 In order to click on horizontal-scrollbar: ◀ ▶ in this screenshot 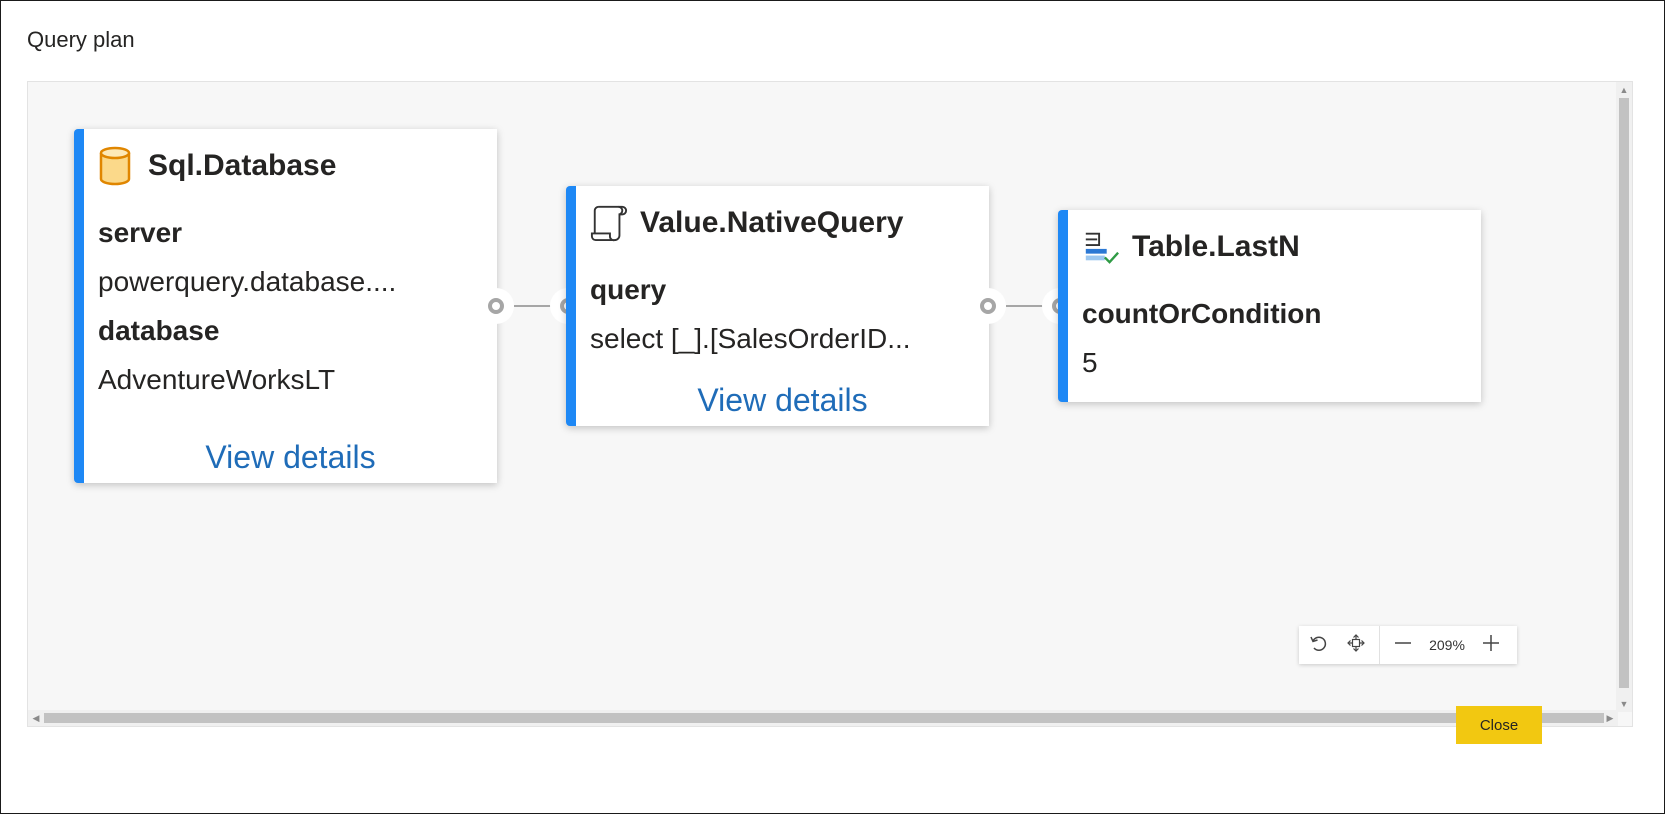, I will do `click(823, 718)`.